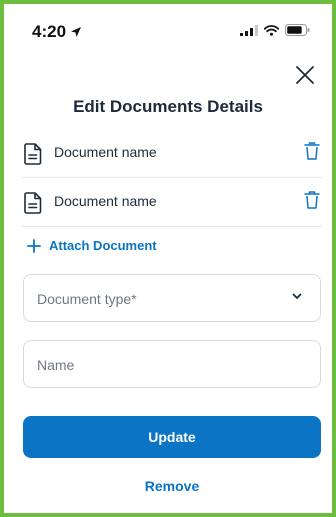 Image resolution: width=336 pixels, height=517 pixels. What do you see at coordinates (172, 298) in the screenshot?
I see `document-type-select: Document type*` at bounding box center [172, 298].